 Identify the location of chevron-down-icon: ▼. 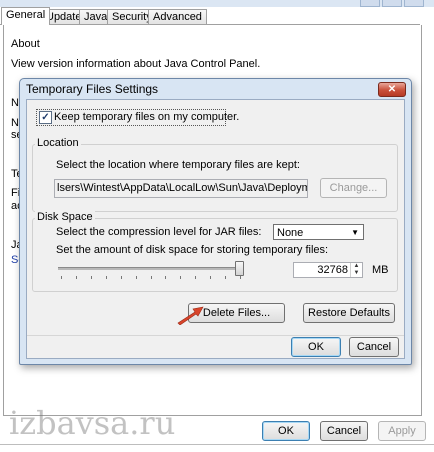
(355, 232).